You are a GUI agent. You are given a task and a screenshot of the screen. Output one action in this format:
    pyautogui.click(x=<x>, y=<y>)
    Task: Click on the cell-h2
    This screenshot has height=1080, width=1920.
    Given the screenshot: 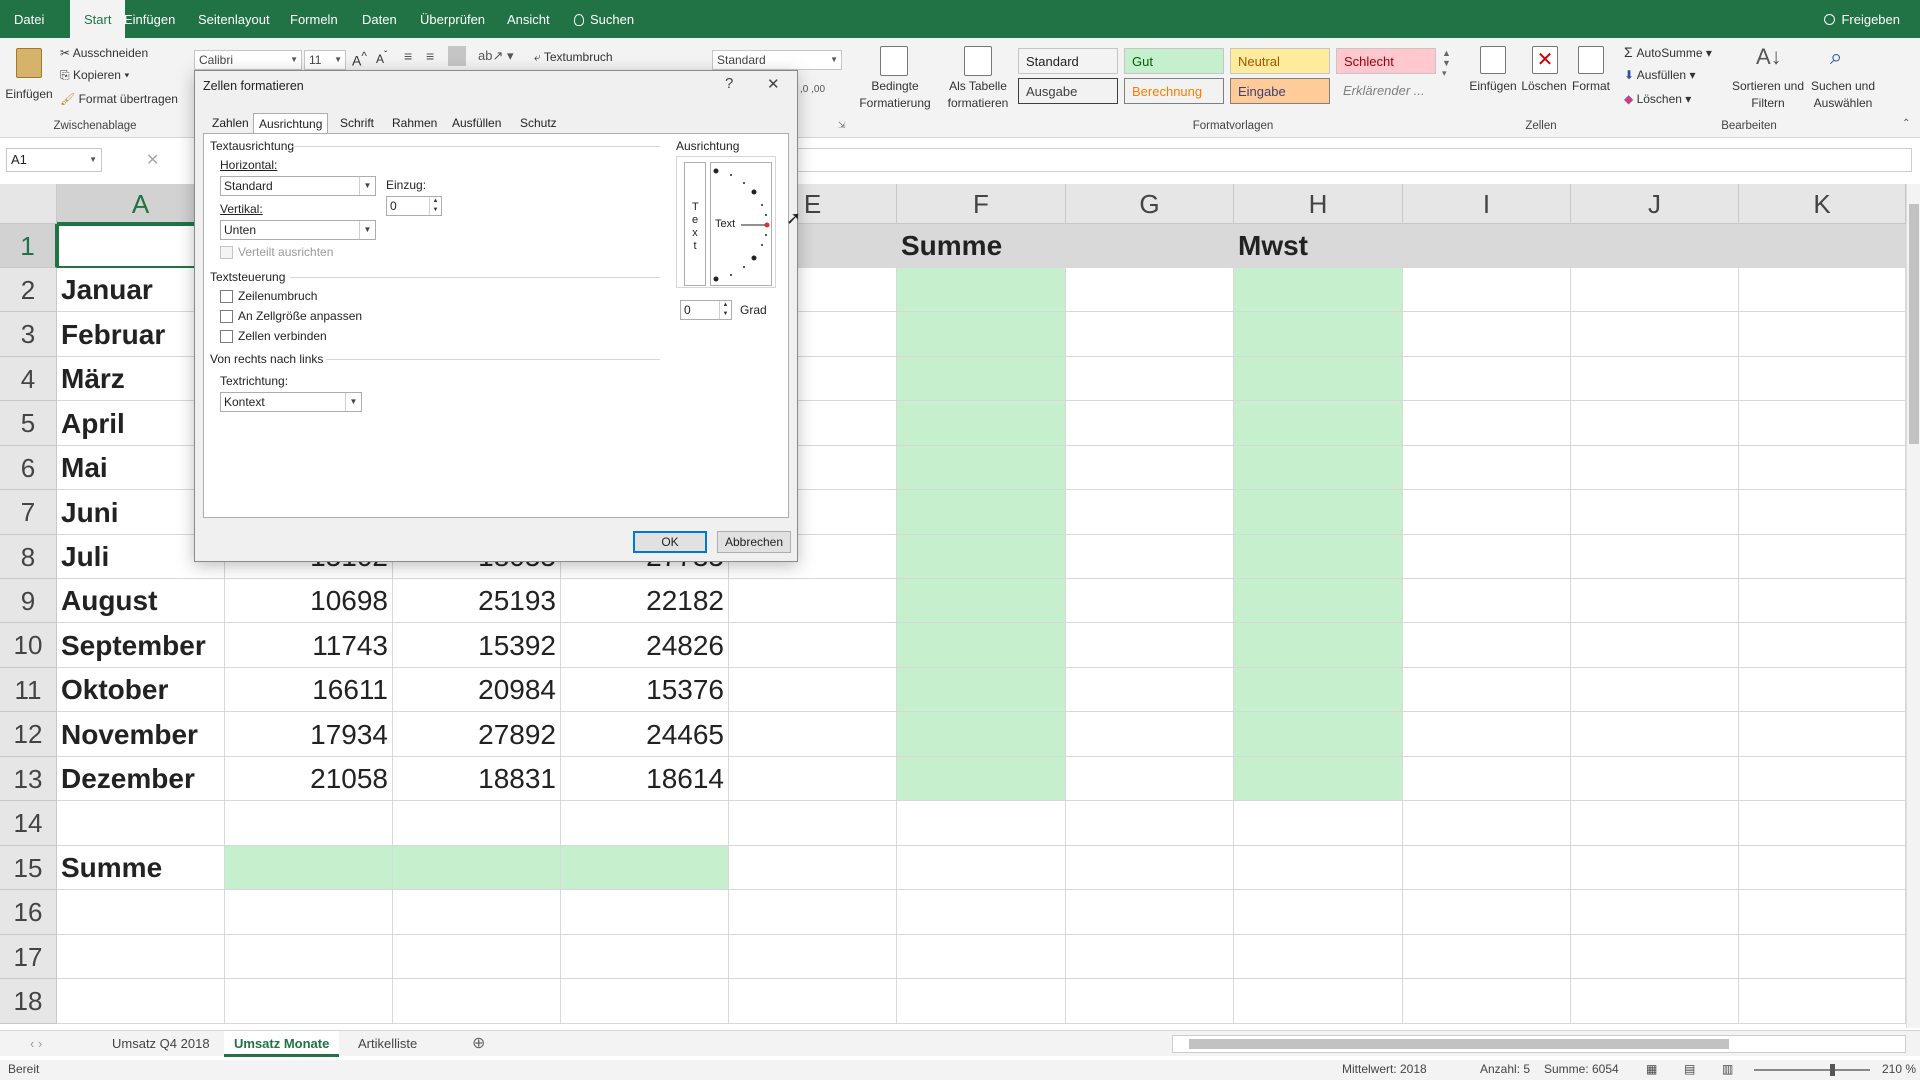 What is the action you would take?
    pyautogui.click(x=1318, y=290)
    